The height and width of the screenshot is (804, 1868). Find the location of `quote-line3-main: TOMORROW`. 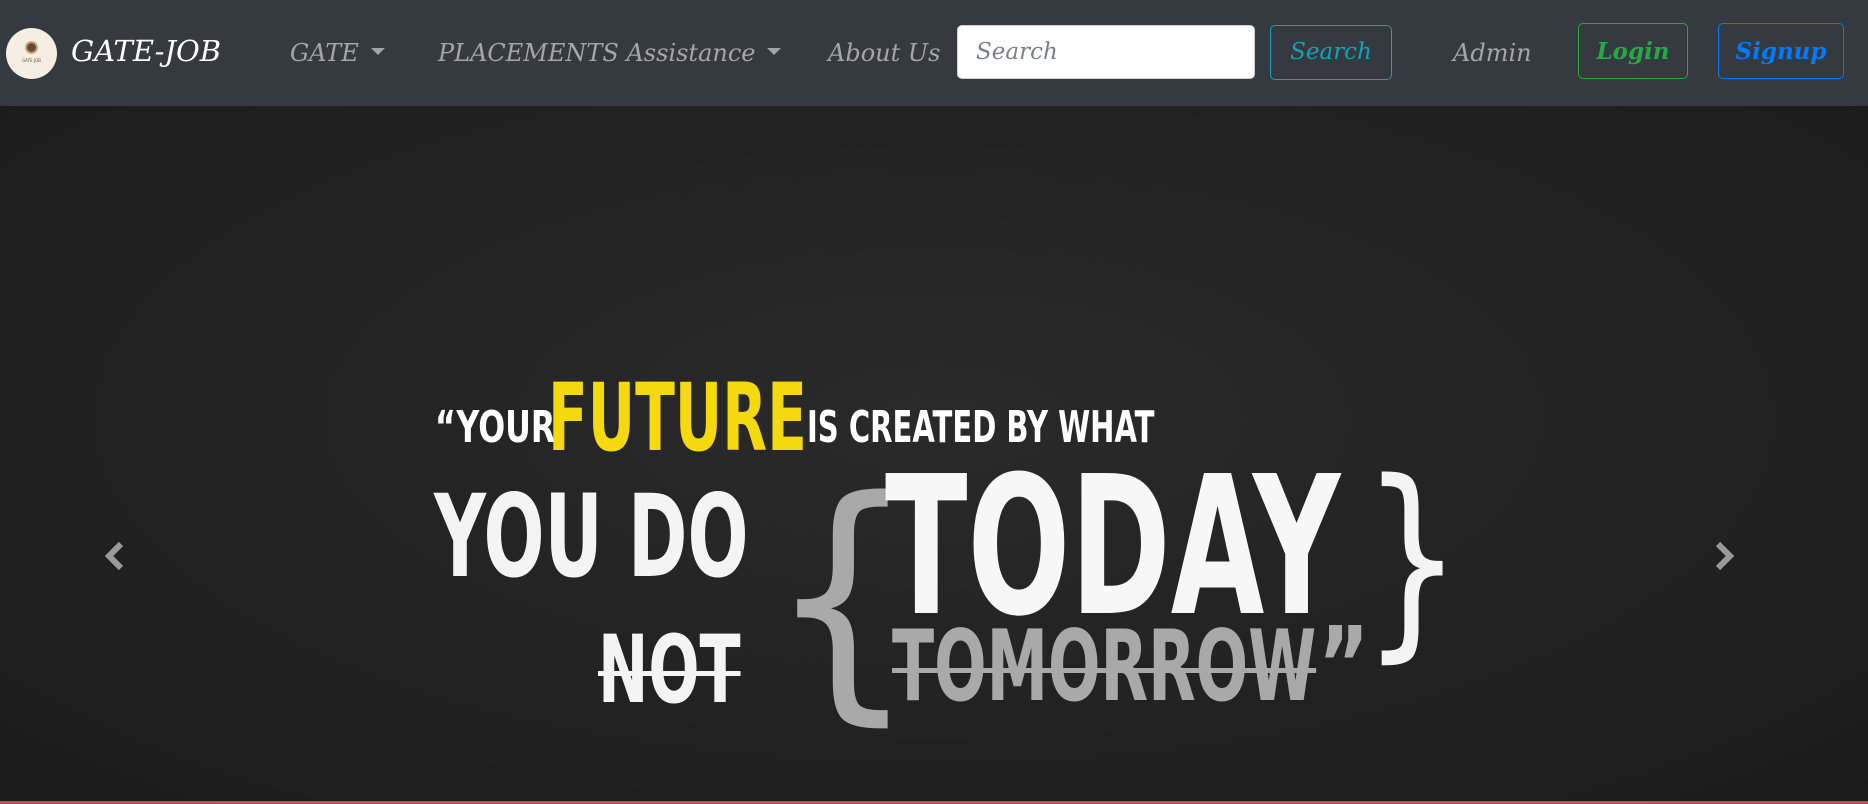

quote-line3-main: TOMORROW is located at coordinates (1104, 667).